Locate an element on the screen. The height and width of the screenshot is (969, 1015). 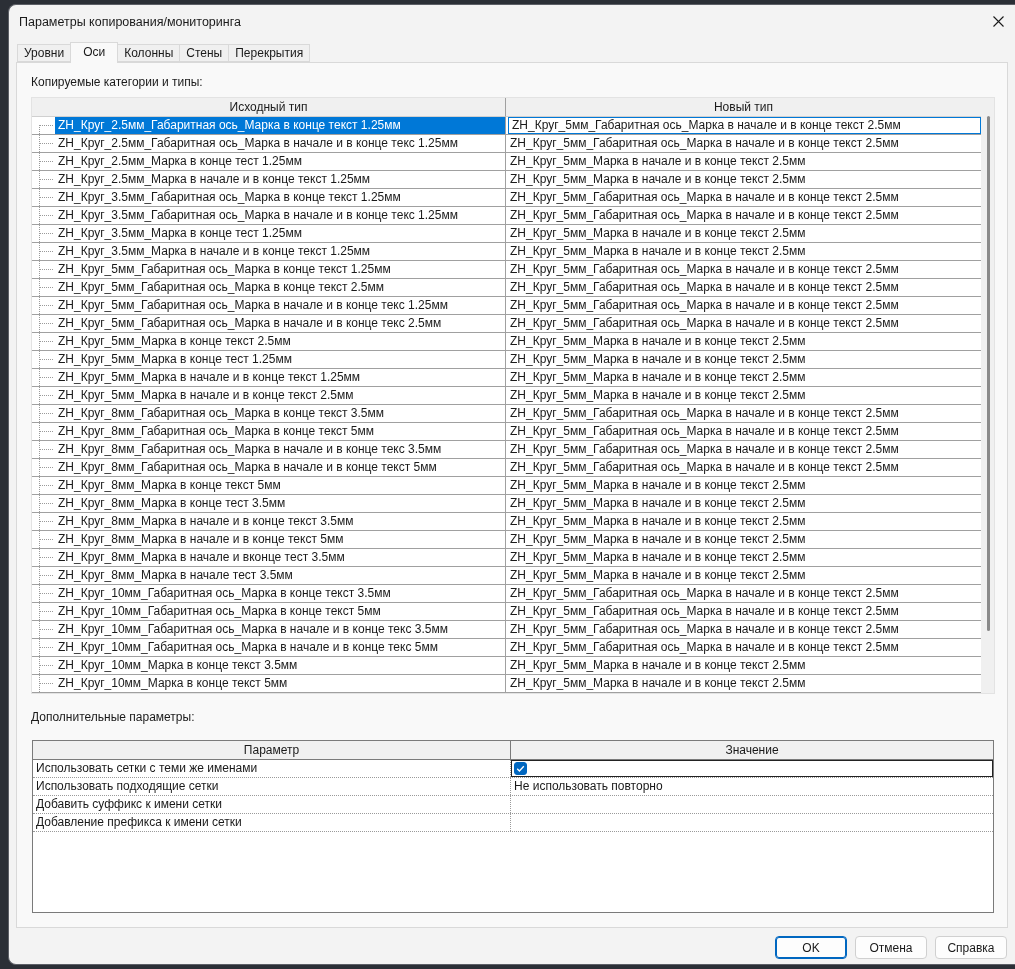
value-field: Не использовать повторно is located at coordinates (752, 786).